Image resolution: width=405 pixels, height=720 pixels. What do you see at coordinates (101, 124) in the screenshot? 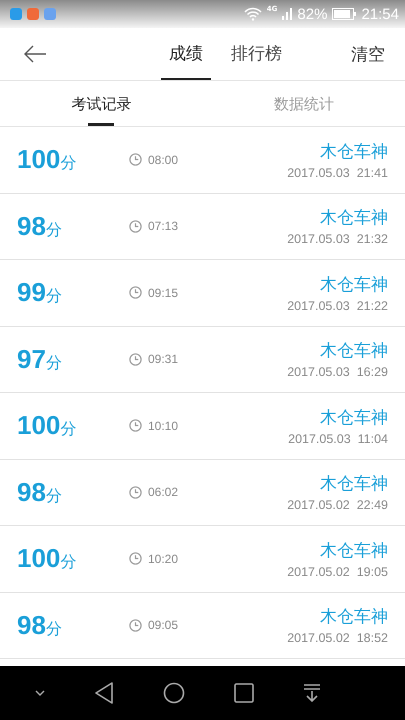
I see `tab-underline` at bounding box center [101, 124].